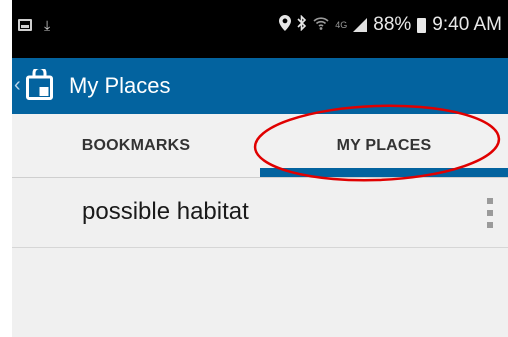 The image size is (508, 337). I want to click on bluetooth-icon, so click(302, 25).